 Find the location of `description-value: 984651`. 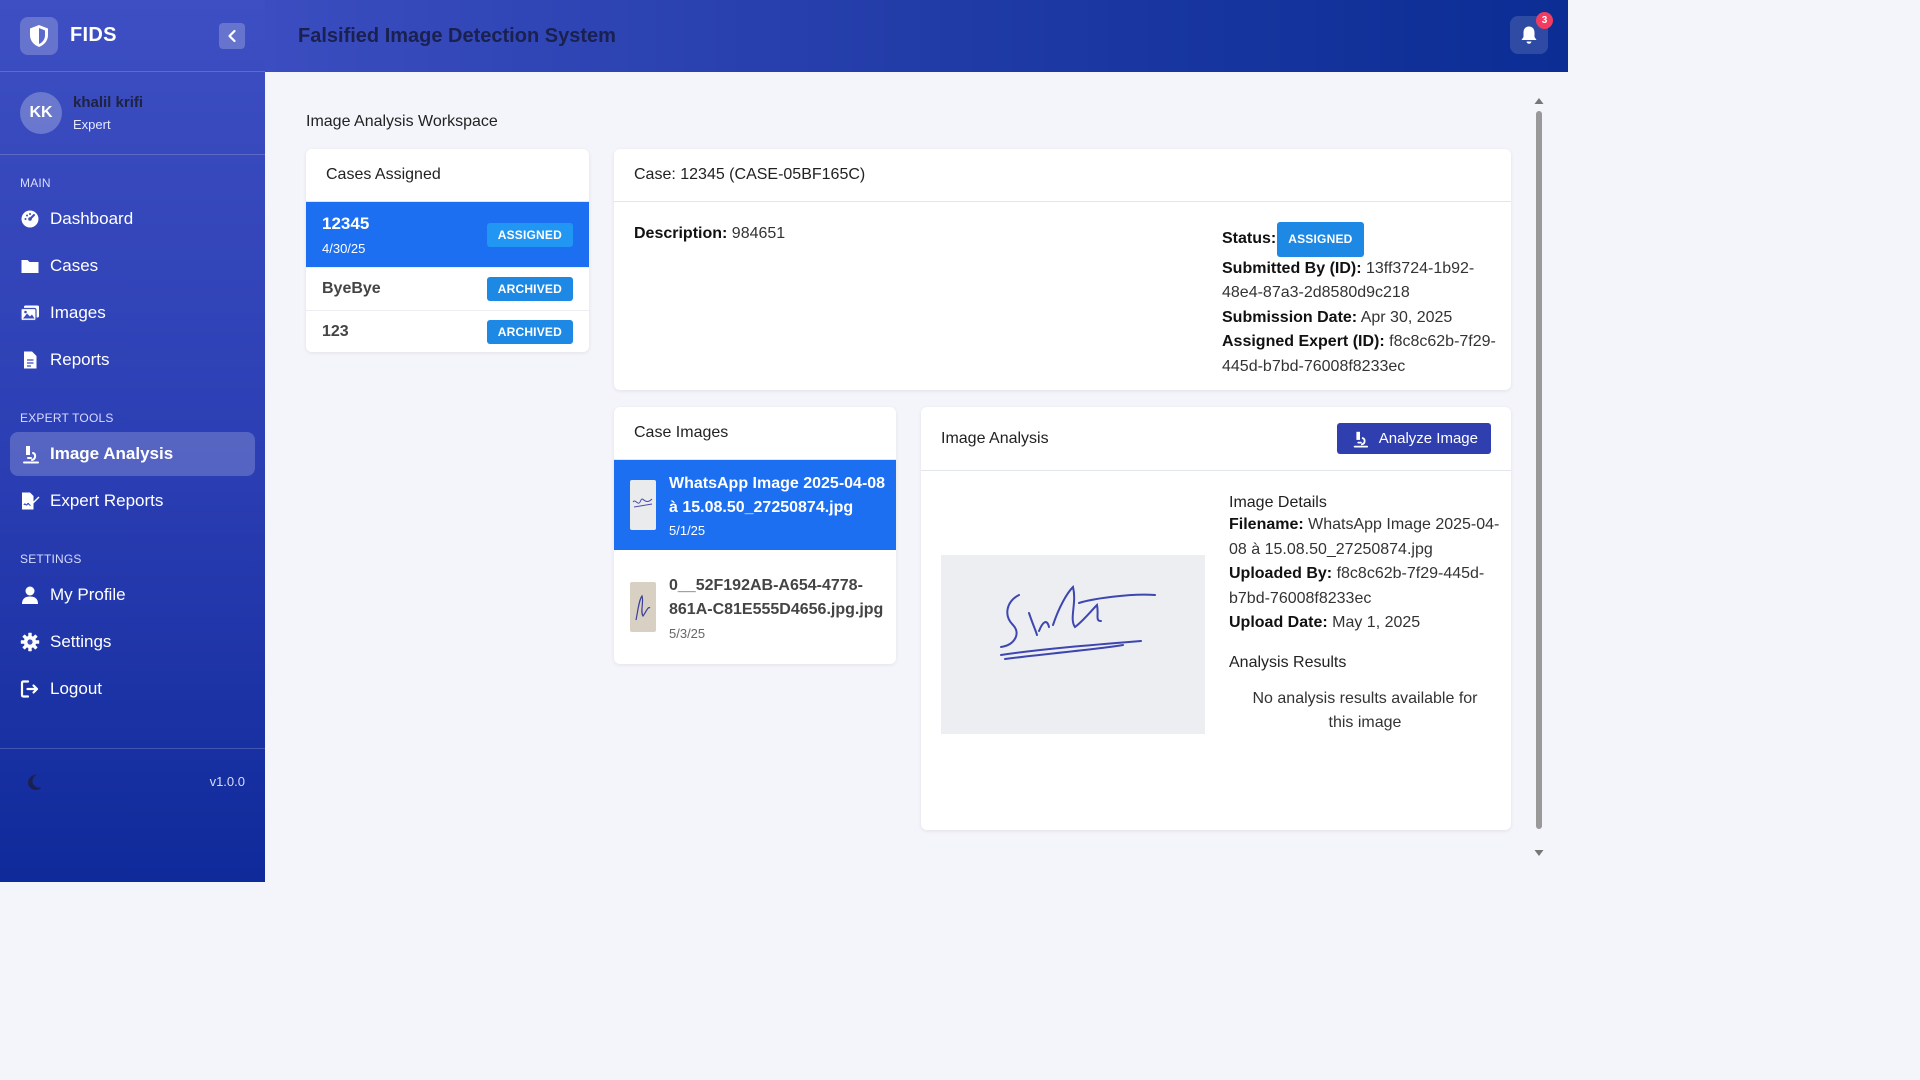

description-value: 984651 is located at coordinates (758, 233).